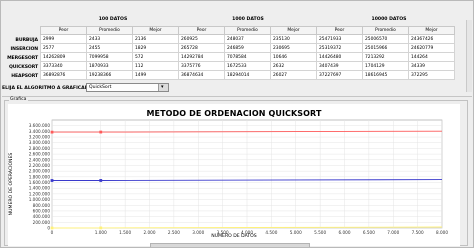  I want to click on y-tick-label: 1.600.000, so click(40, 182).